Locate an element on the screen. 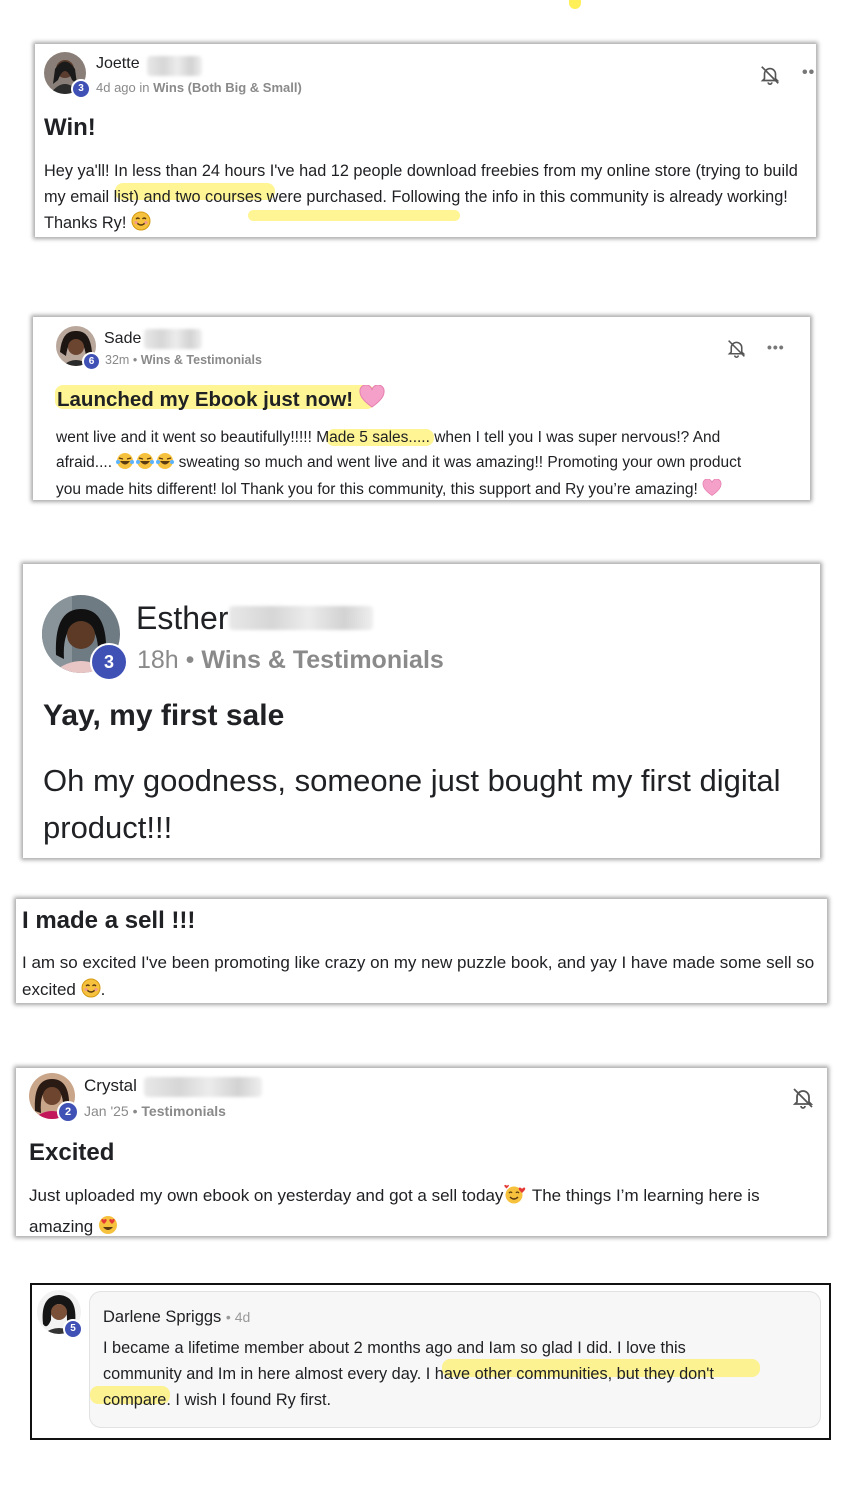 This screenshot has width=844, height=1500. post-time: 18h is located at coordinates (158, 660).